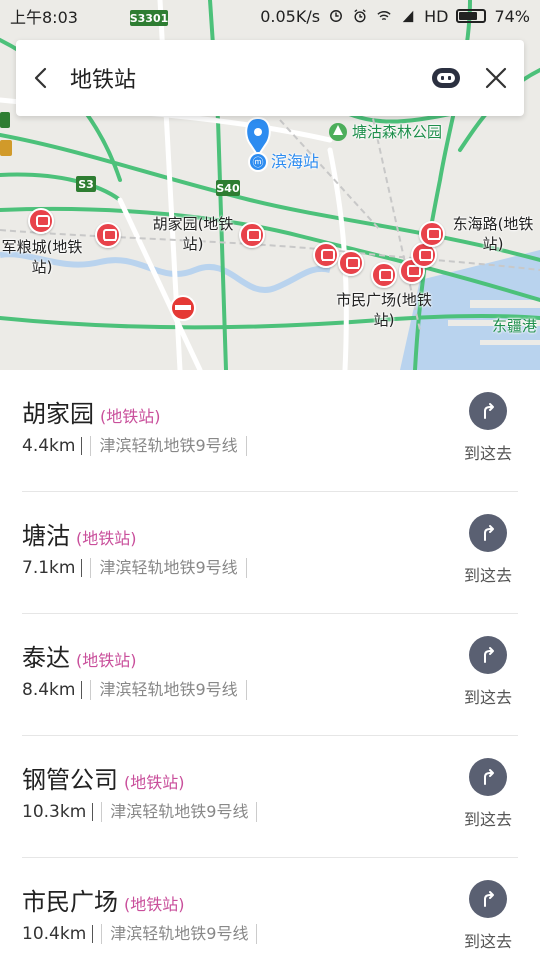 The width and height of the screenshot is (540, 960). What do you see at coordinates (70, 780) in the screenshot?
I see `station-name: 钢管公司` at bounding box center [70, 780].